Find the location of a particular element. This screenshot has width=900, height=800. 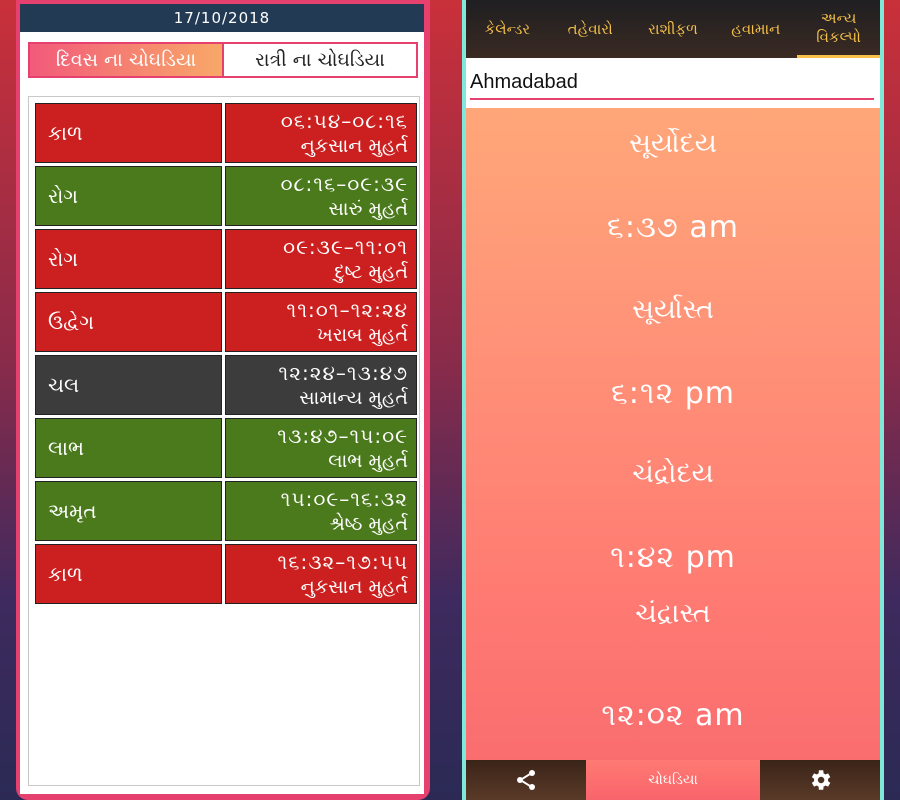

choghadiya-name: લાભ is located at coordinates (128, 448).